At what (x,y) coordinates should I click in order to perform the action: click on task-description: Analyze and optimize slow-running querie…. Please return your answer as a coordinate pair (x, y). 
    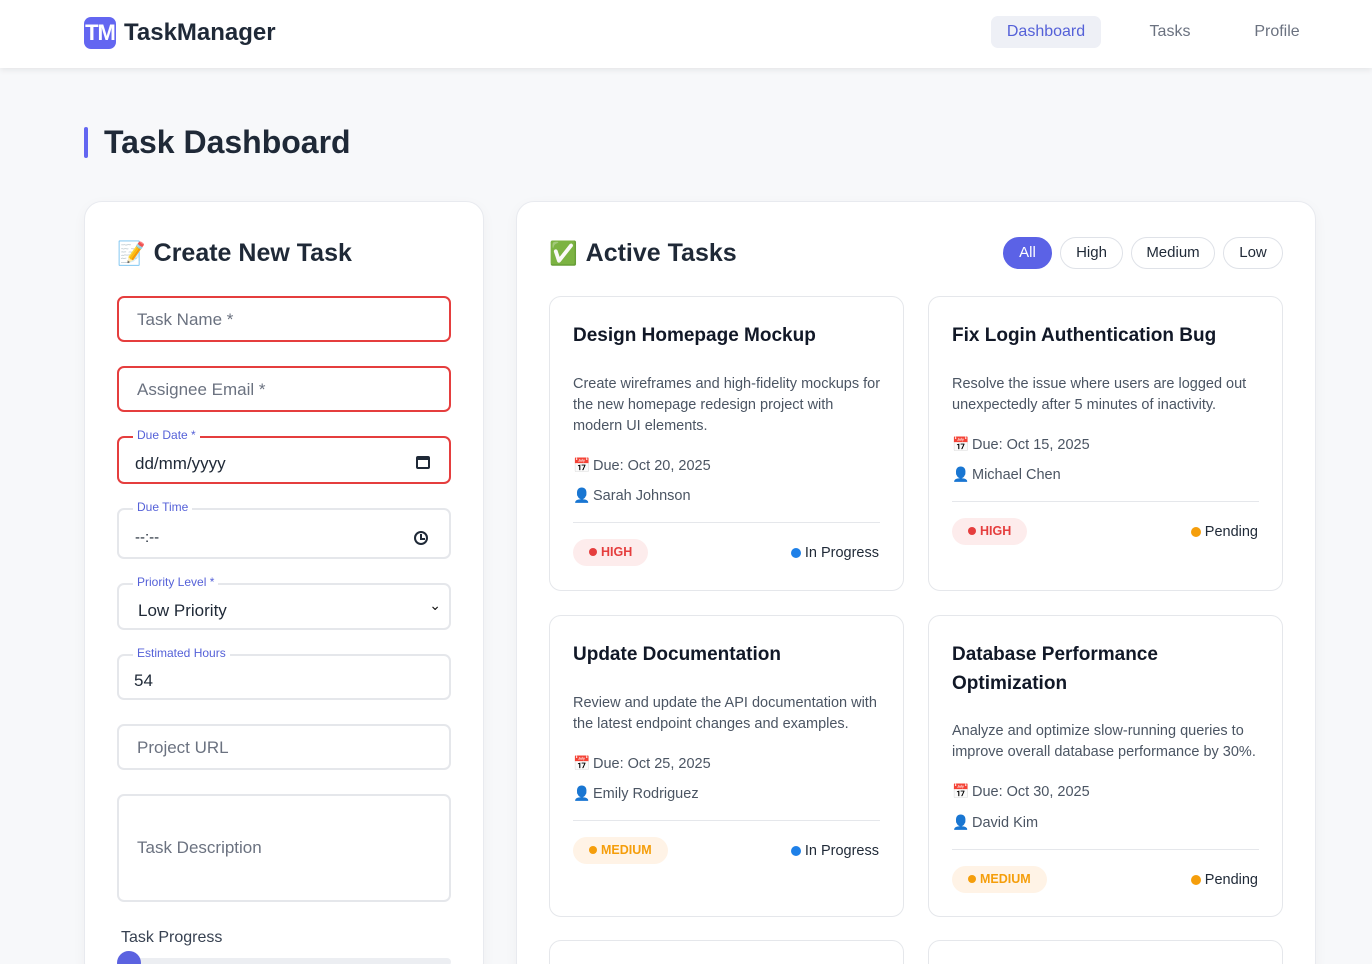
    Looking at the image, I should click on (1104, 741).